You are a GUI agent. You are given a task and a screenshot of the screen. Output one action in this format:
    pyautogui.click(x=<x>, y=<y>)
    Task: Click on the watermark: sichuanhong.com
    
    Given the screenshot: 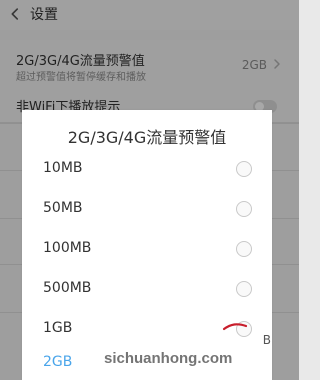 What is the action you would take?
    pyautogui.click(x=168, y=358)
    